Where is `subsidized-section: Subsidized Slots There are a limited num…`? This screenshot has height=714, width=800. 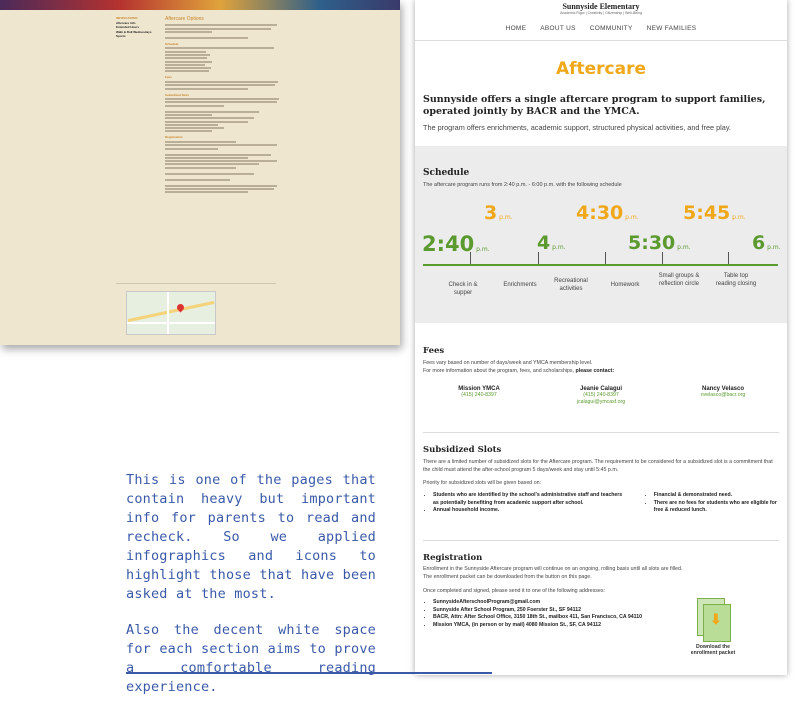
subsidized-section: Subsidized Slots There are a limited num… is located at coordinates (601, 480).